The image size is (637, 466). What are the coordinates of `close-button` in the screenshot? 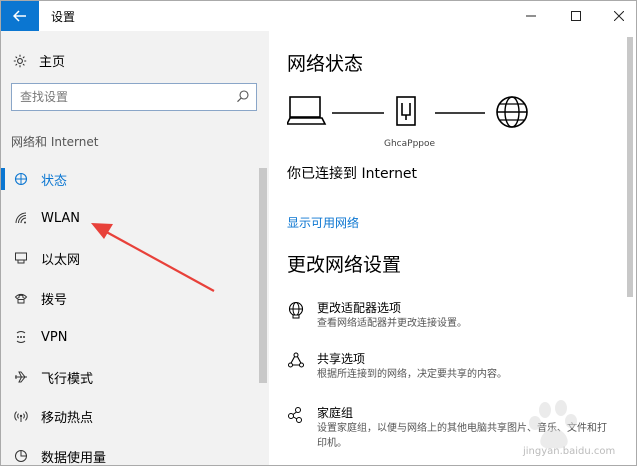 It's located at (616, 16).